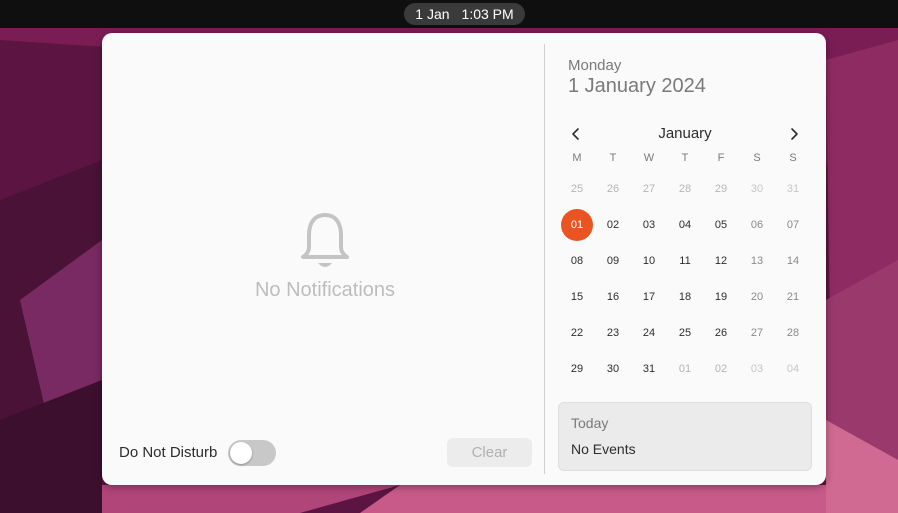  I want to click on do-not-disturb-label: Do Not Disturb, so click(168, 452).